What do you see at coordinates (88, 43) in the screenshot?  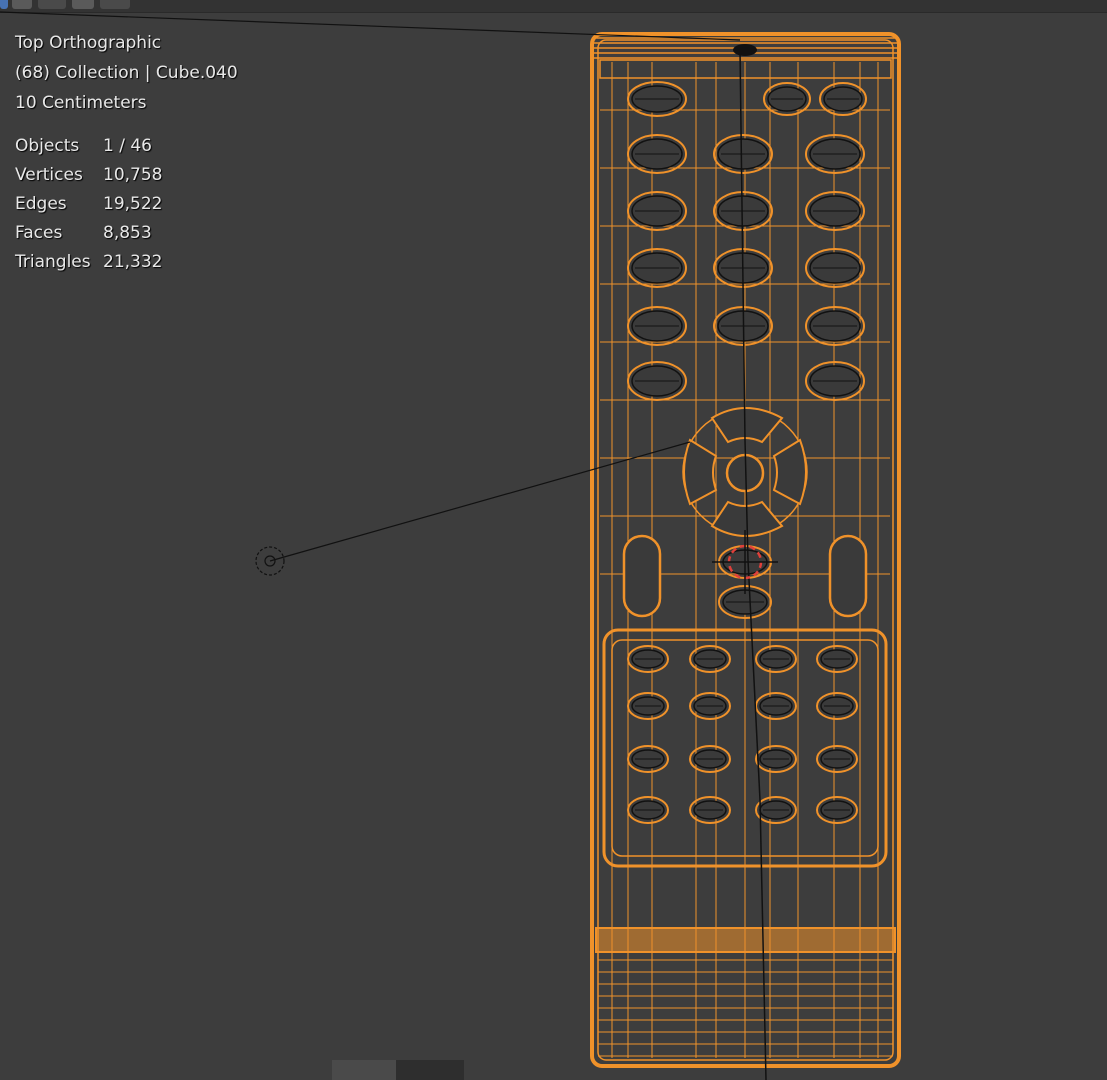 I see `view-name: Top Orthographic` at bounding box center [88, 43].